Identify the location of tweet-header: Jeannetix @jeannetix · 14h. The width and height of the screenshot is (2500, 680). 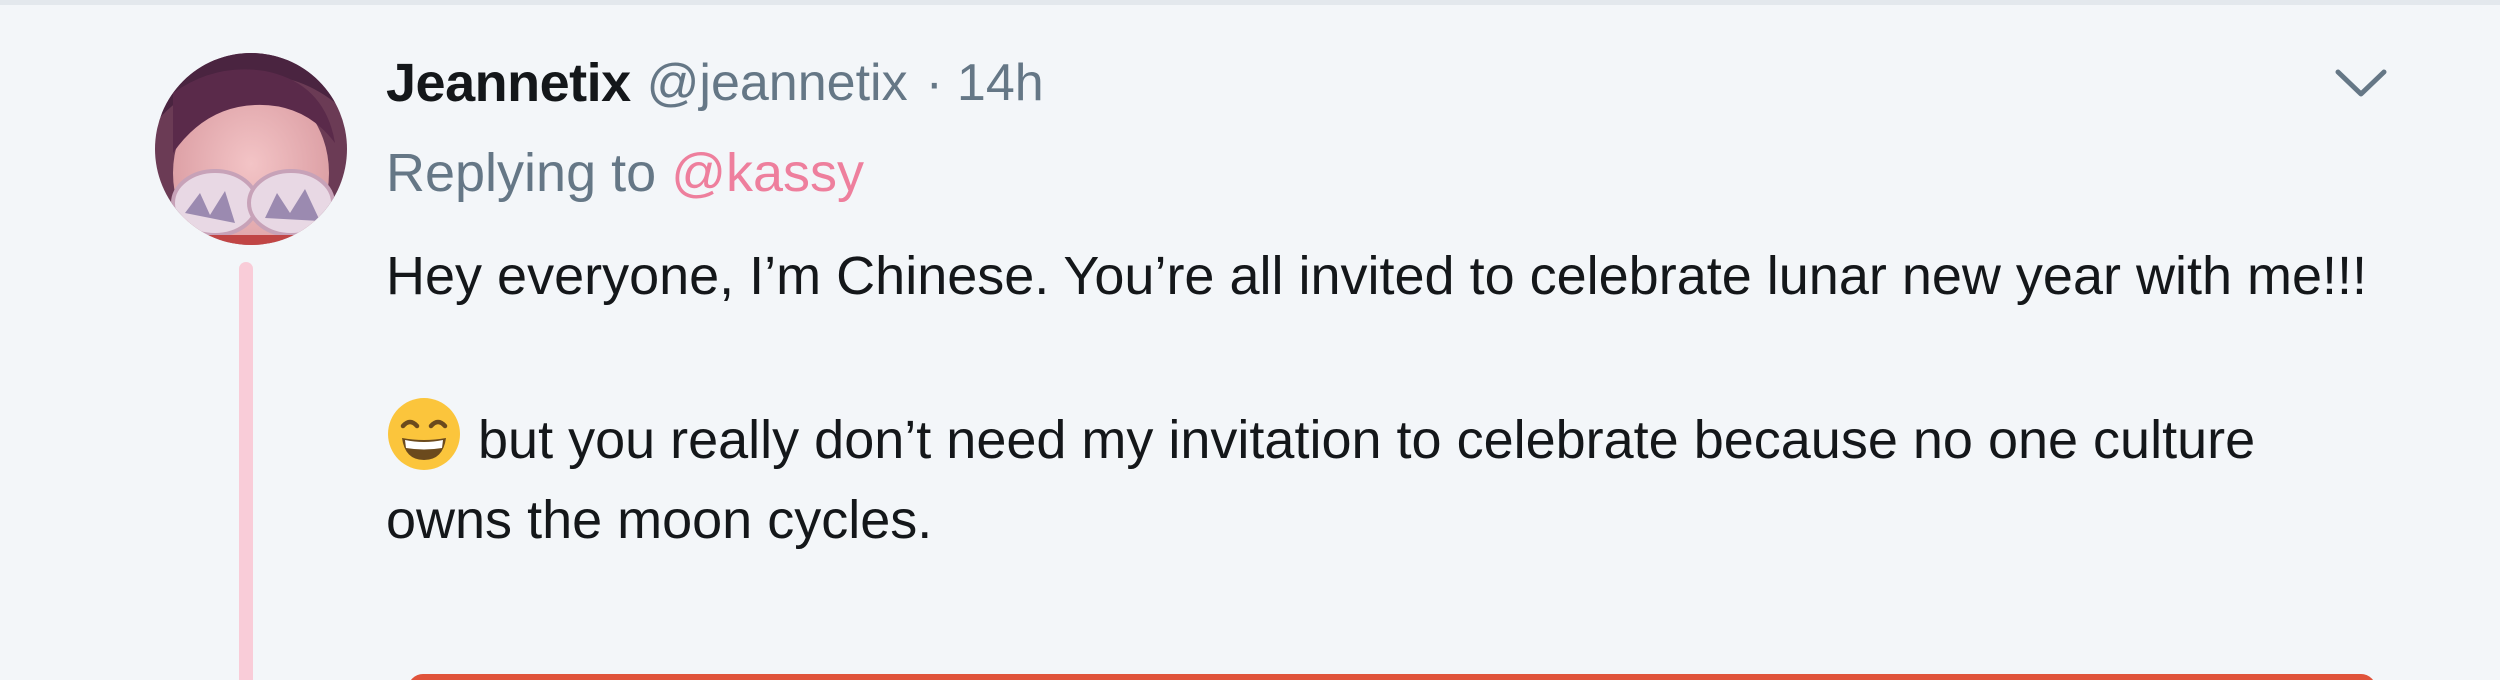
(715, 83).